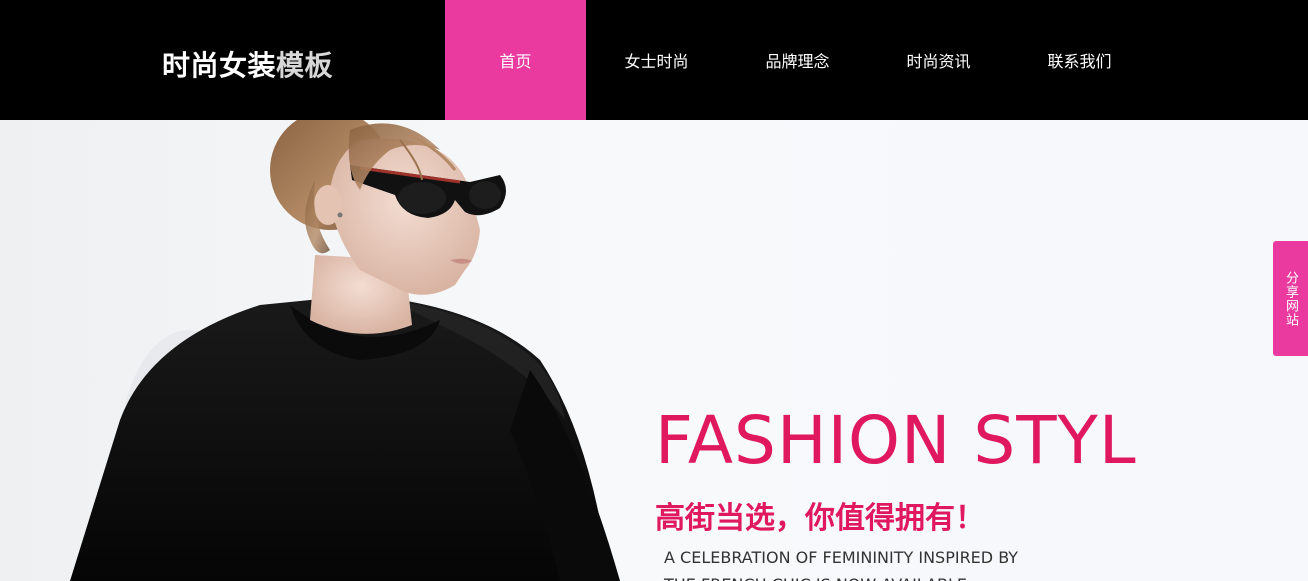 The height and width of the screenshot is (581, 1308). I want to click on nav-item-home: 首页, so click(515, 60).